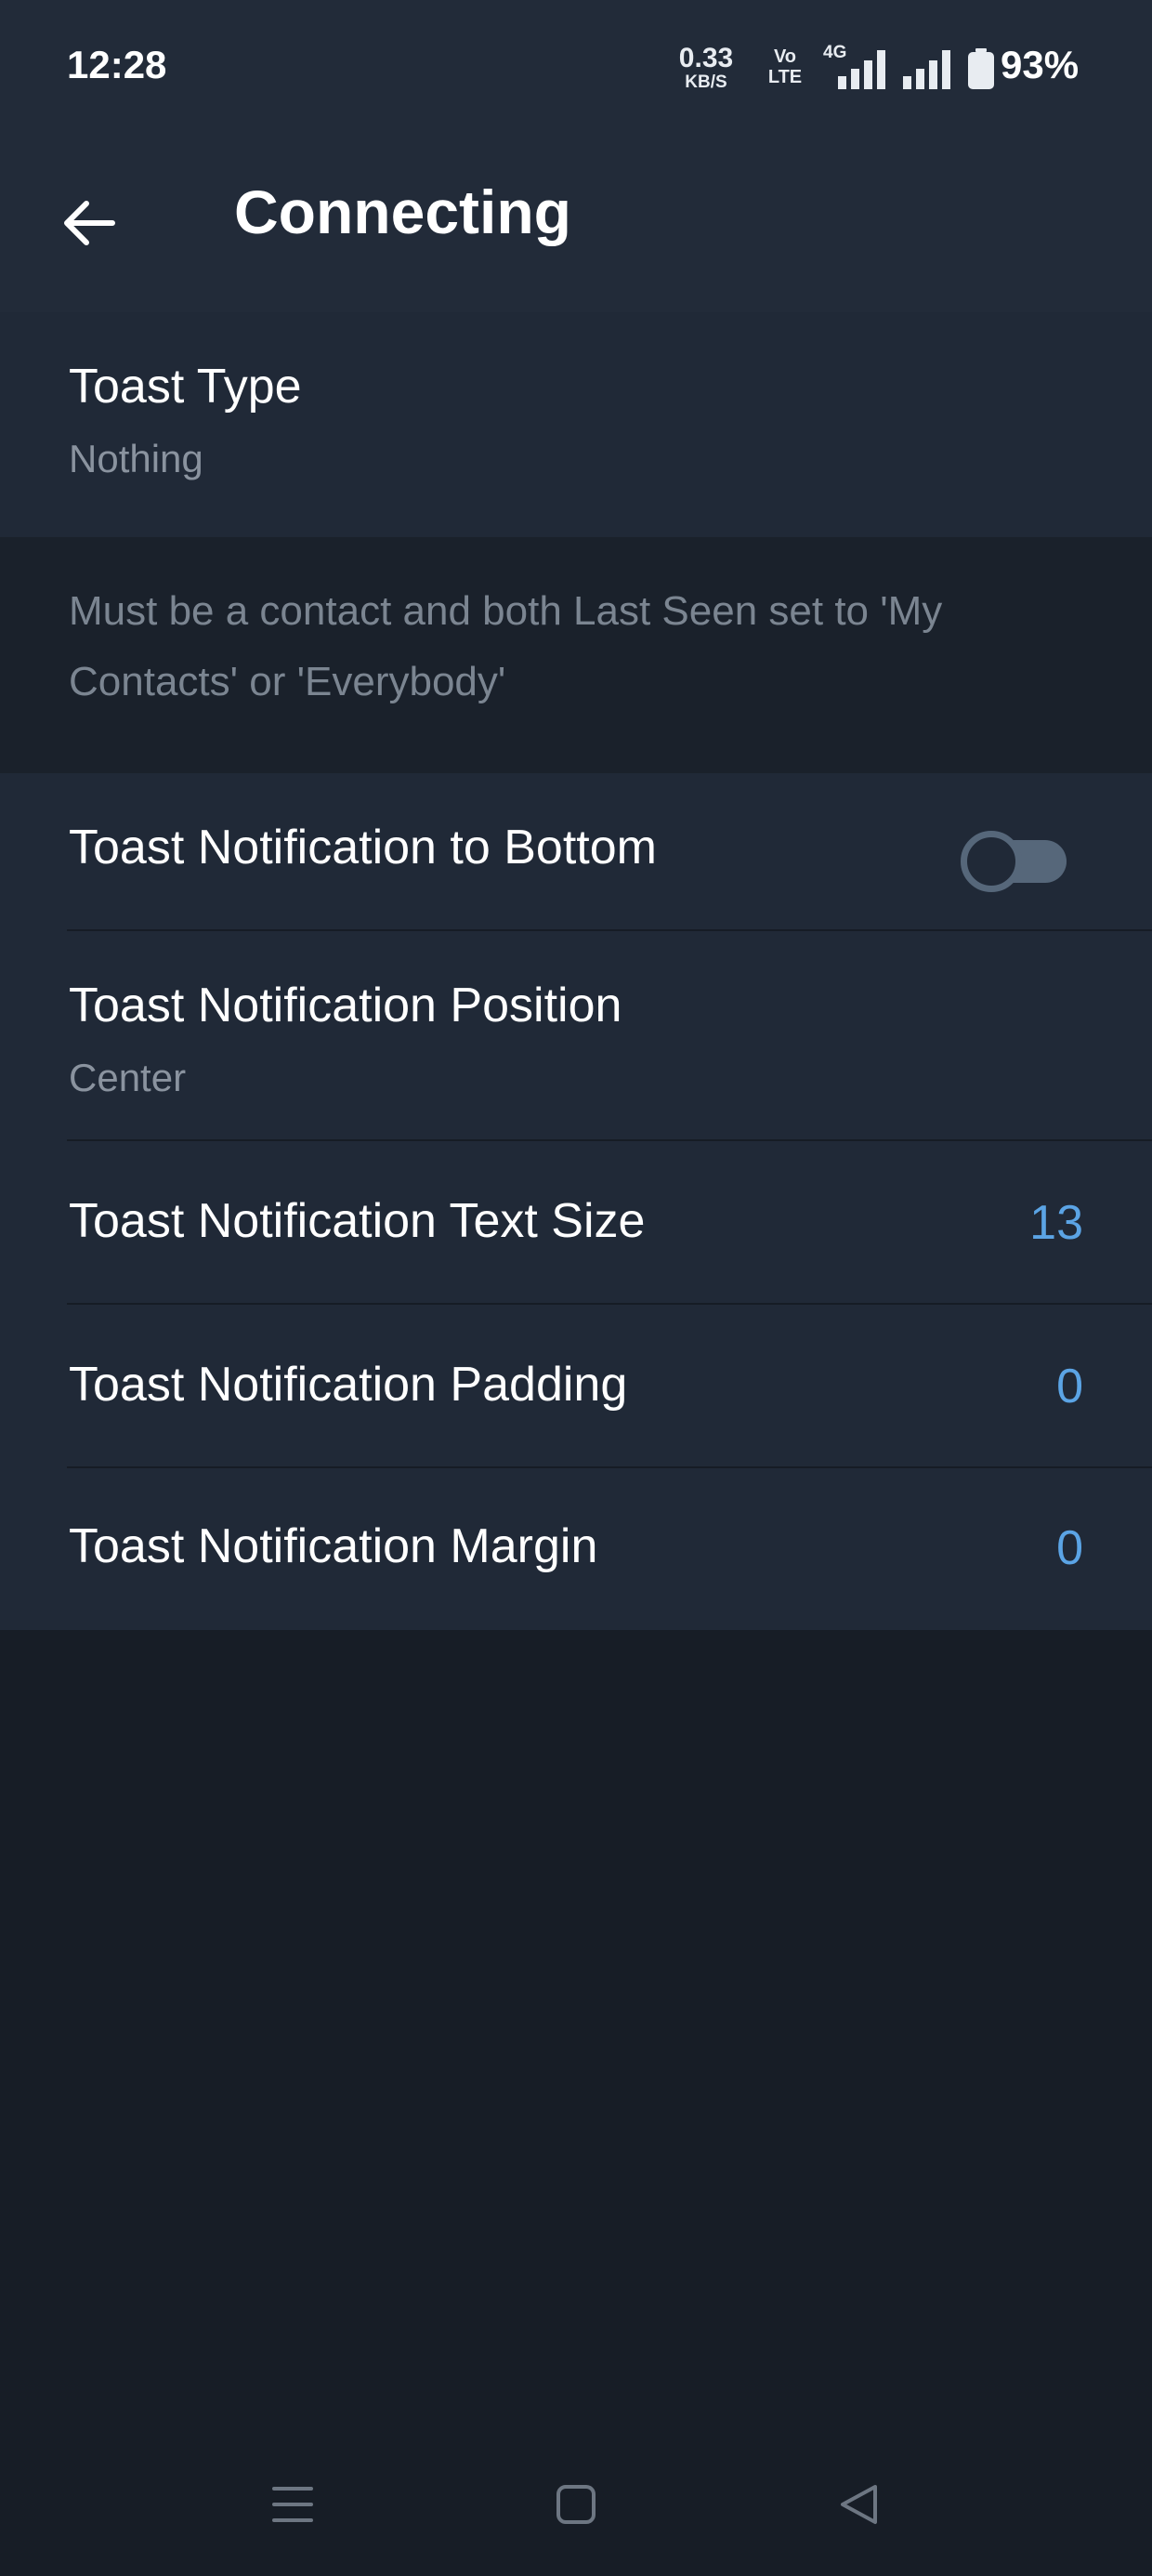  I want to click on menu-icon, so click(292, 2504).